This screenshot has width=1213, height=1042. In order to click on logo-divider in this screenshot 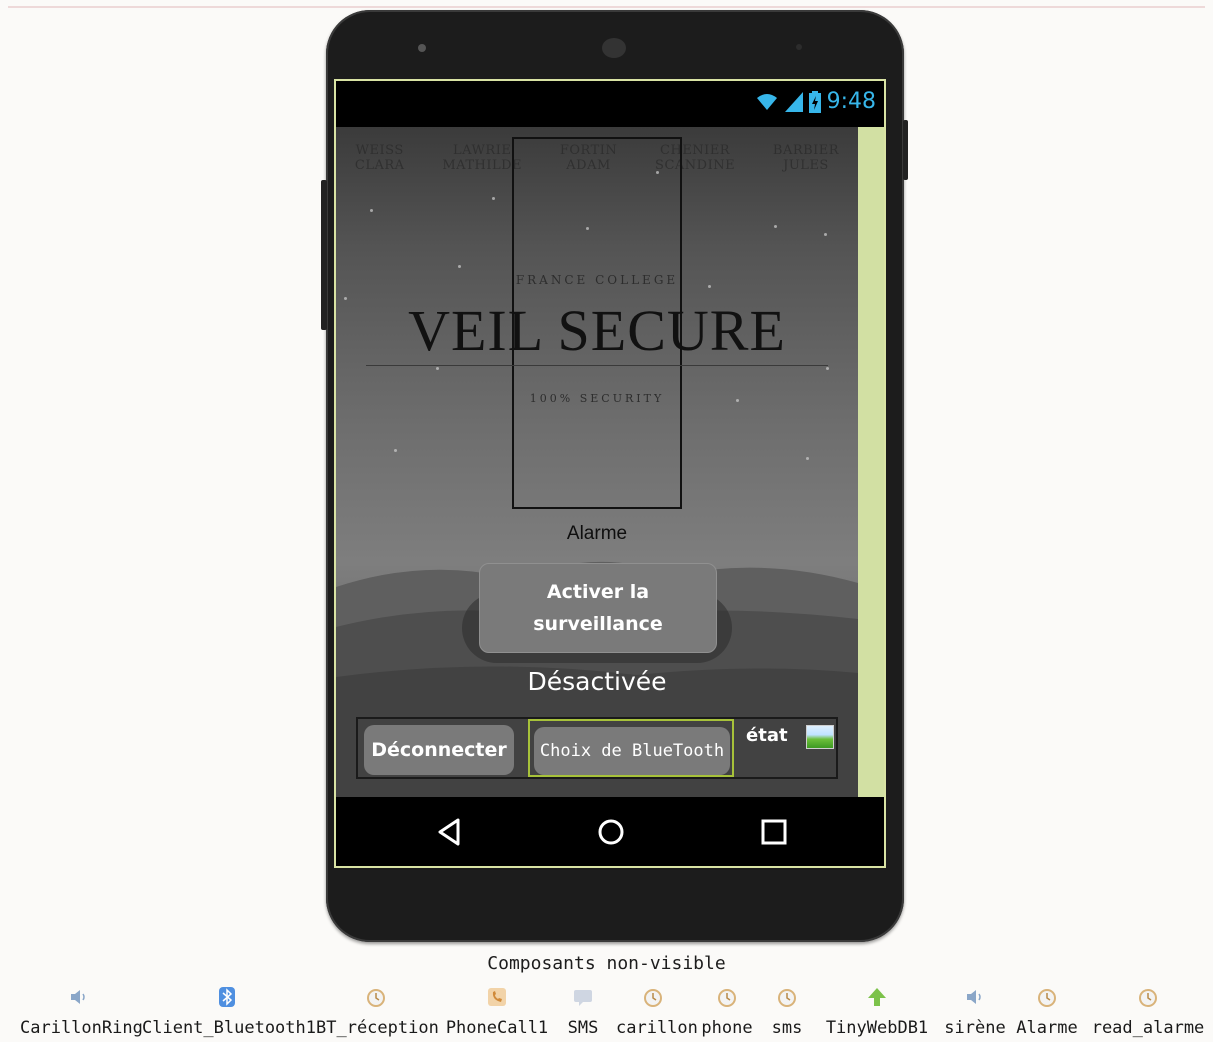, I will do `click(597, 365)`.